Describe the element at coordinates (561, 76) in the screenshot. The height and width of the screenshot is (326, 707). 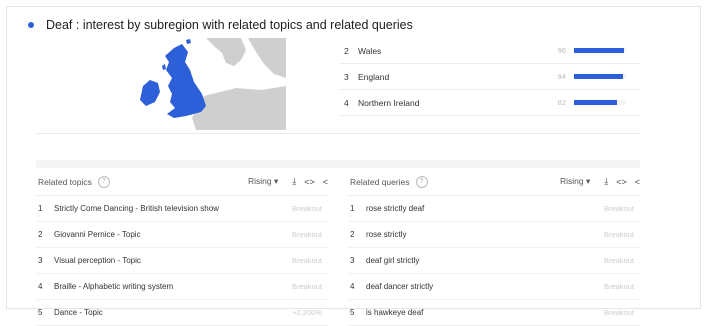
I see `region-score: 94` at that location.